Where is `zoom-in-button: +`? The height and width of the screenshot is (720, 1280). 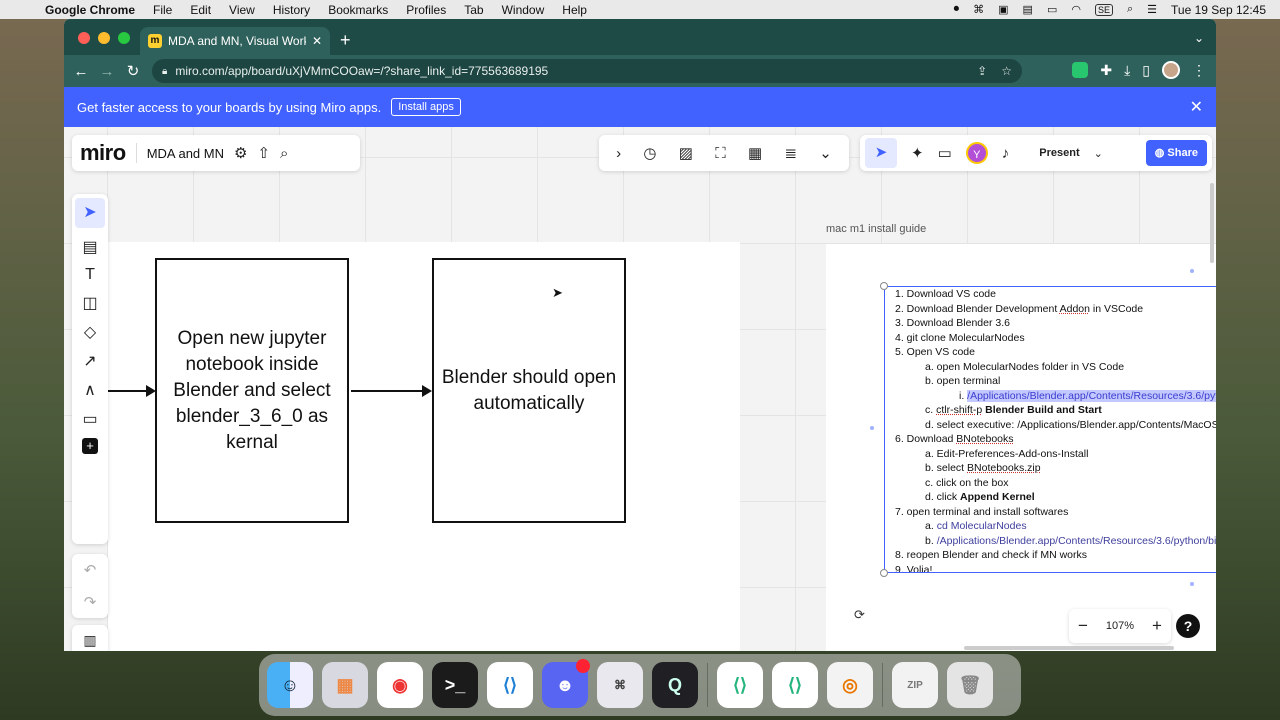 zoom-in-button: + is located at coordinates (1157, 626).